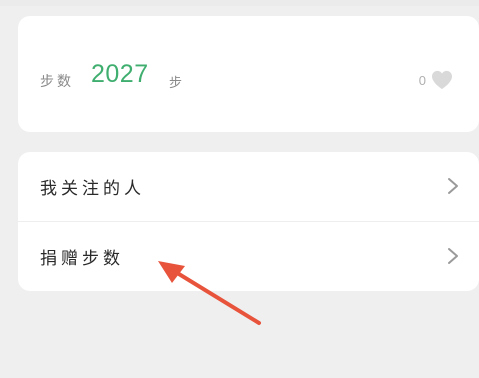  I want to click on like-count: 0, so click(422, 80).